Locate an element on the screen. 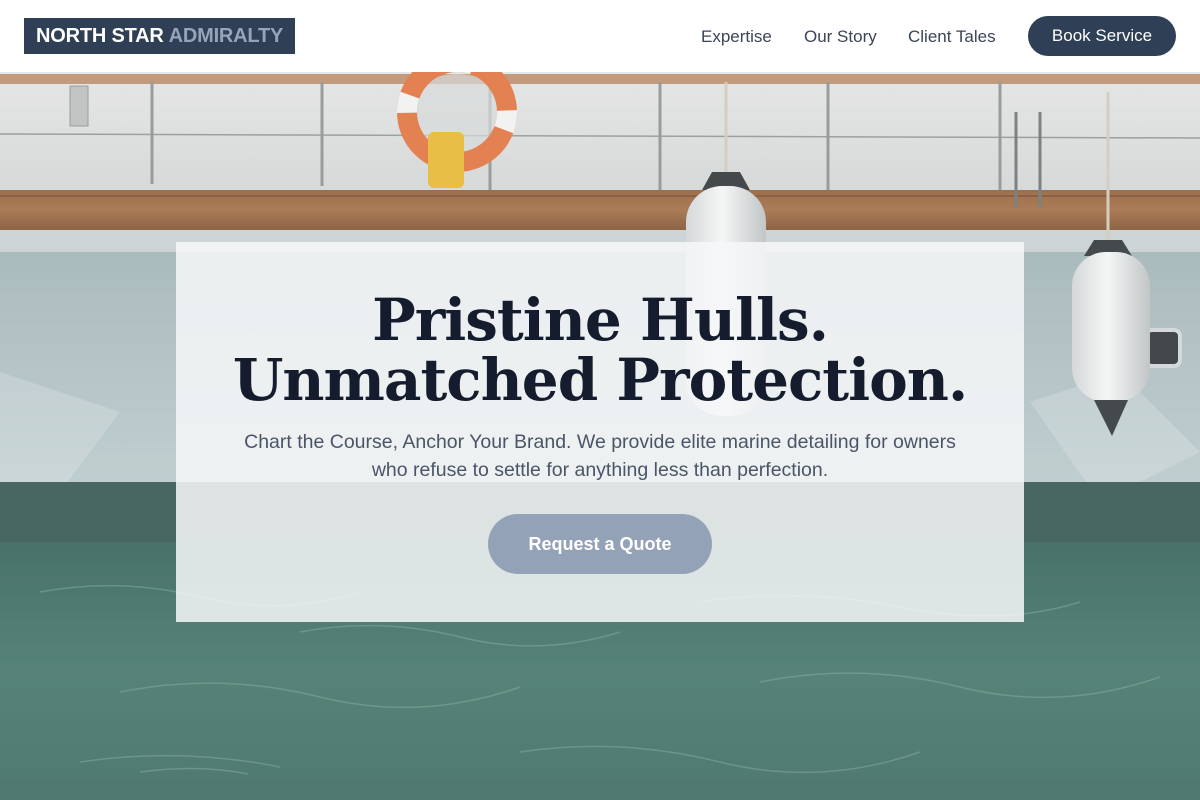 Image resolution: width=1200 pixels, height=800 pixels. request-quote-button: Request a Quote is located at coordinates (600, 544).